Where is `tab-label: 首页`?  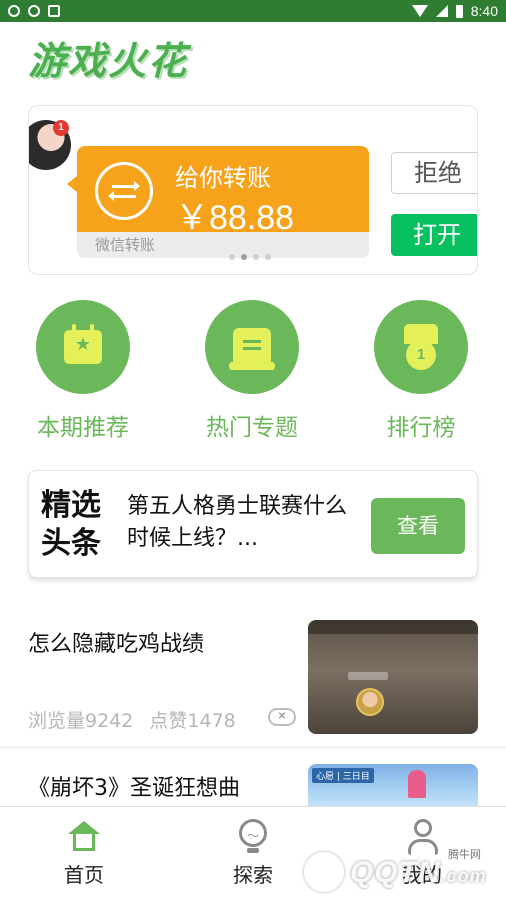 tab-label: 首页 is located at coordinates (84, 875).